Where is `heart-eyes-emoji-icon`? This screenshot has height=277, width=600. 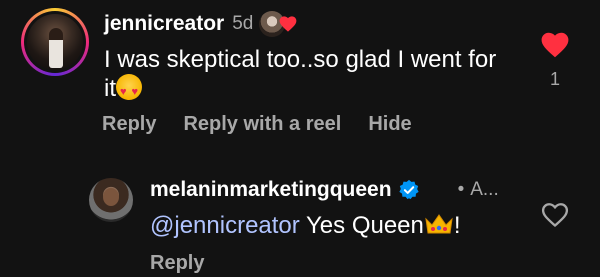
heart-eyes-emoji-icon is located at coordinates (129, 90).